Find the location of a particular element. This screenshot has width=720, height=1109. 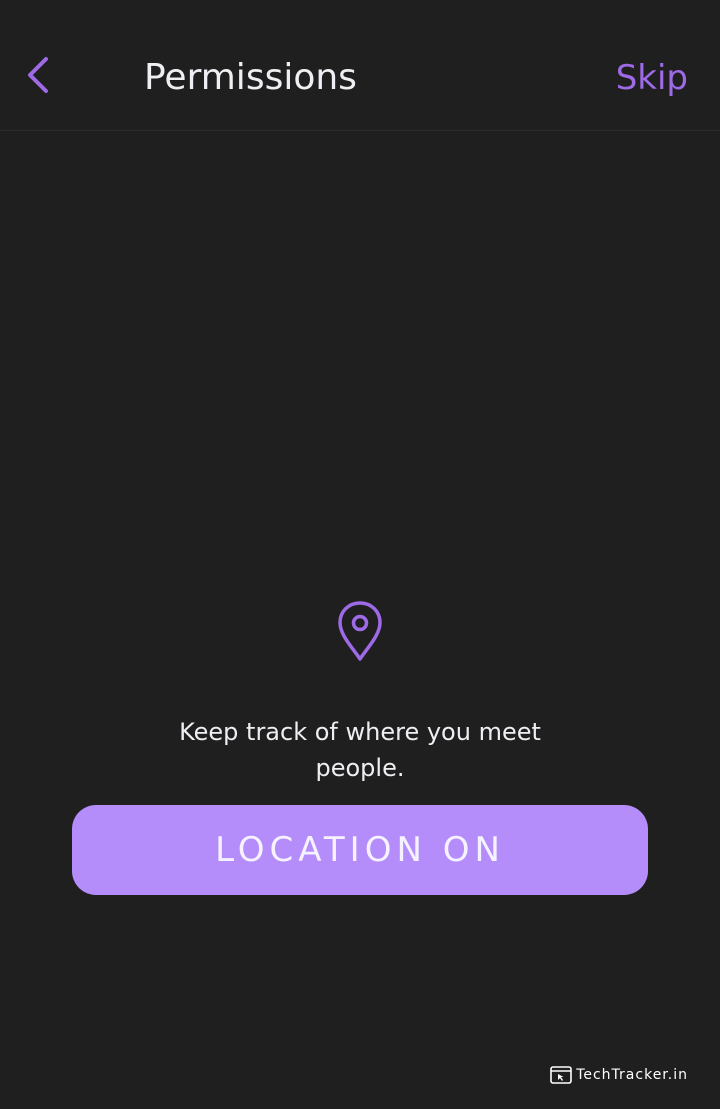

location-description: Keep track of where you meet people. is located at coordinates (360, 750).